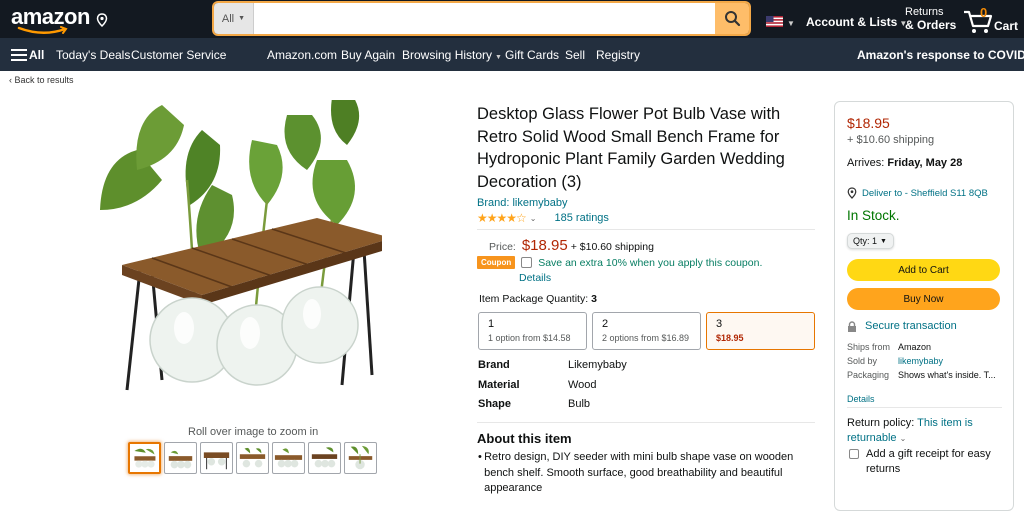 The width and height of the screenshot is (1024, 511). What do you see at coordinates (93, 55) in the screenshot?
I see `nav-todays-deals: Today's Deals` at bounding box center [93, 55].